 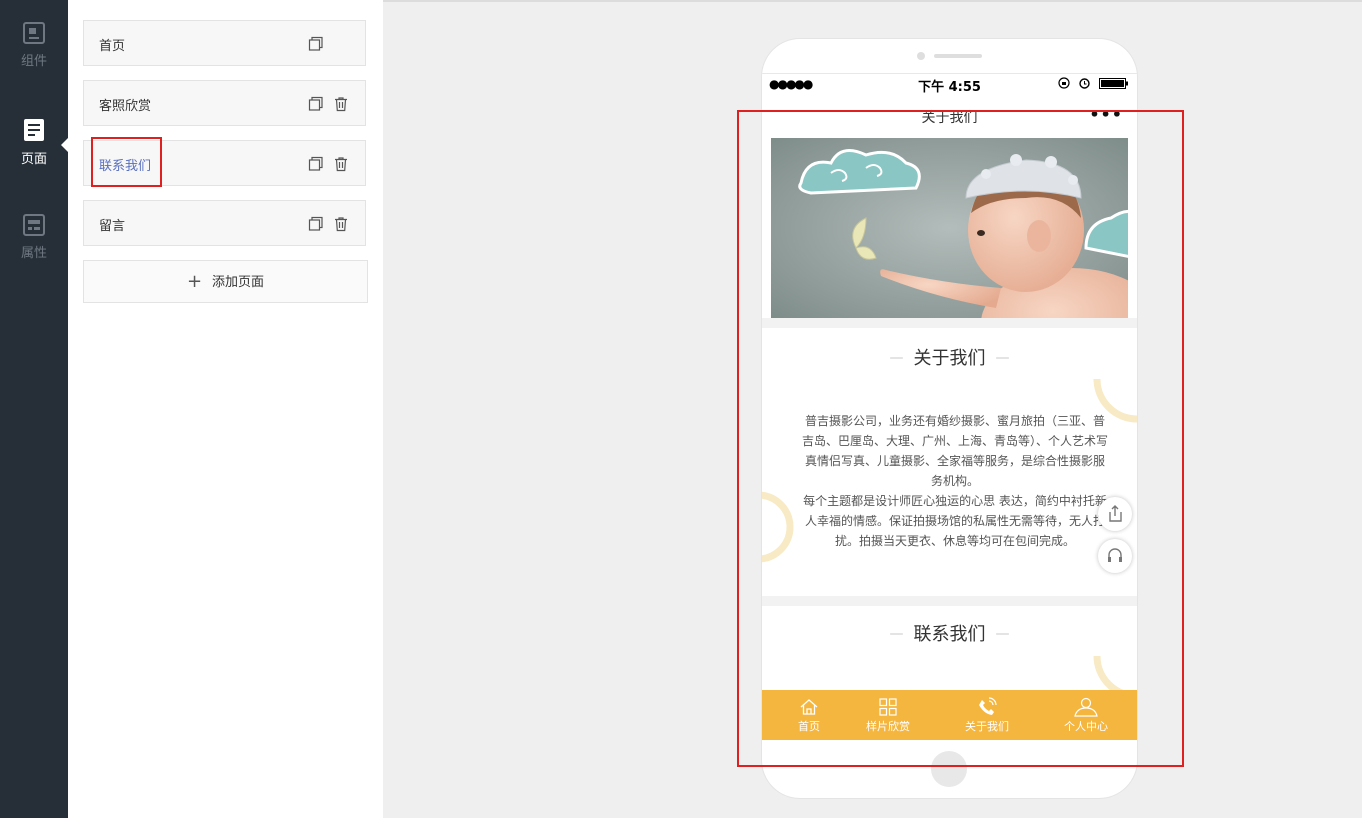 What do you see at coordinates (125, 106) in the screenshot?
I see `page-item-label: 客照欣赏` at bounding box center [125, 106].